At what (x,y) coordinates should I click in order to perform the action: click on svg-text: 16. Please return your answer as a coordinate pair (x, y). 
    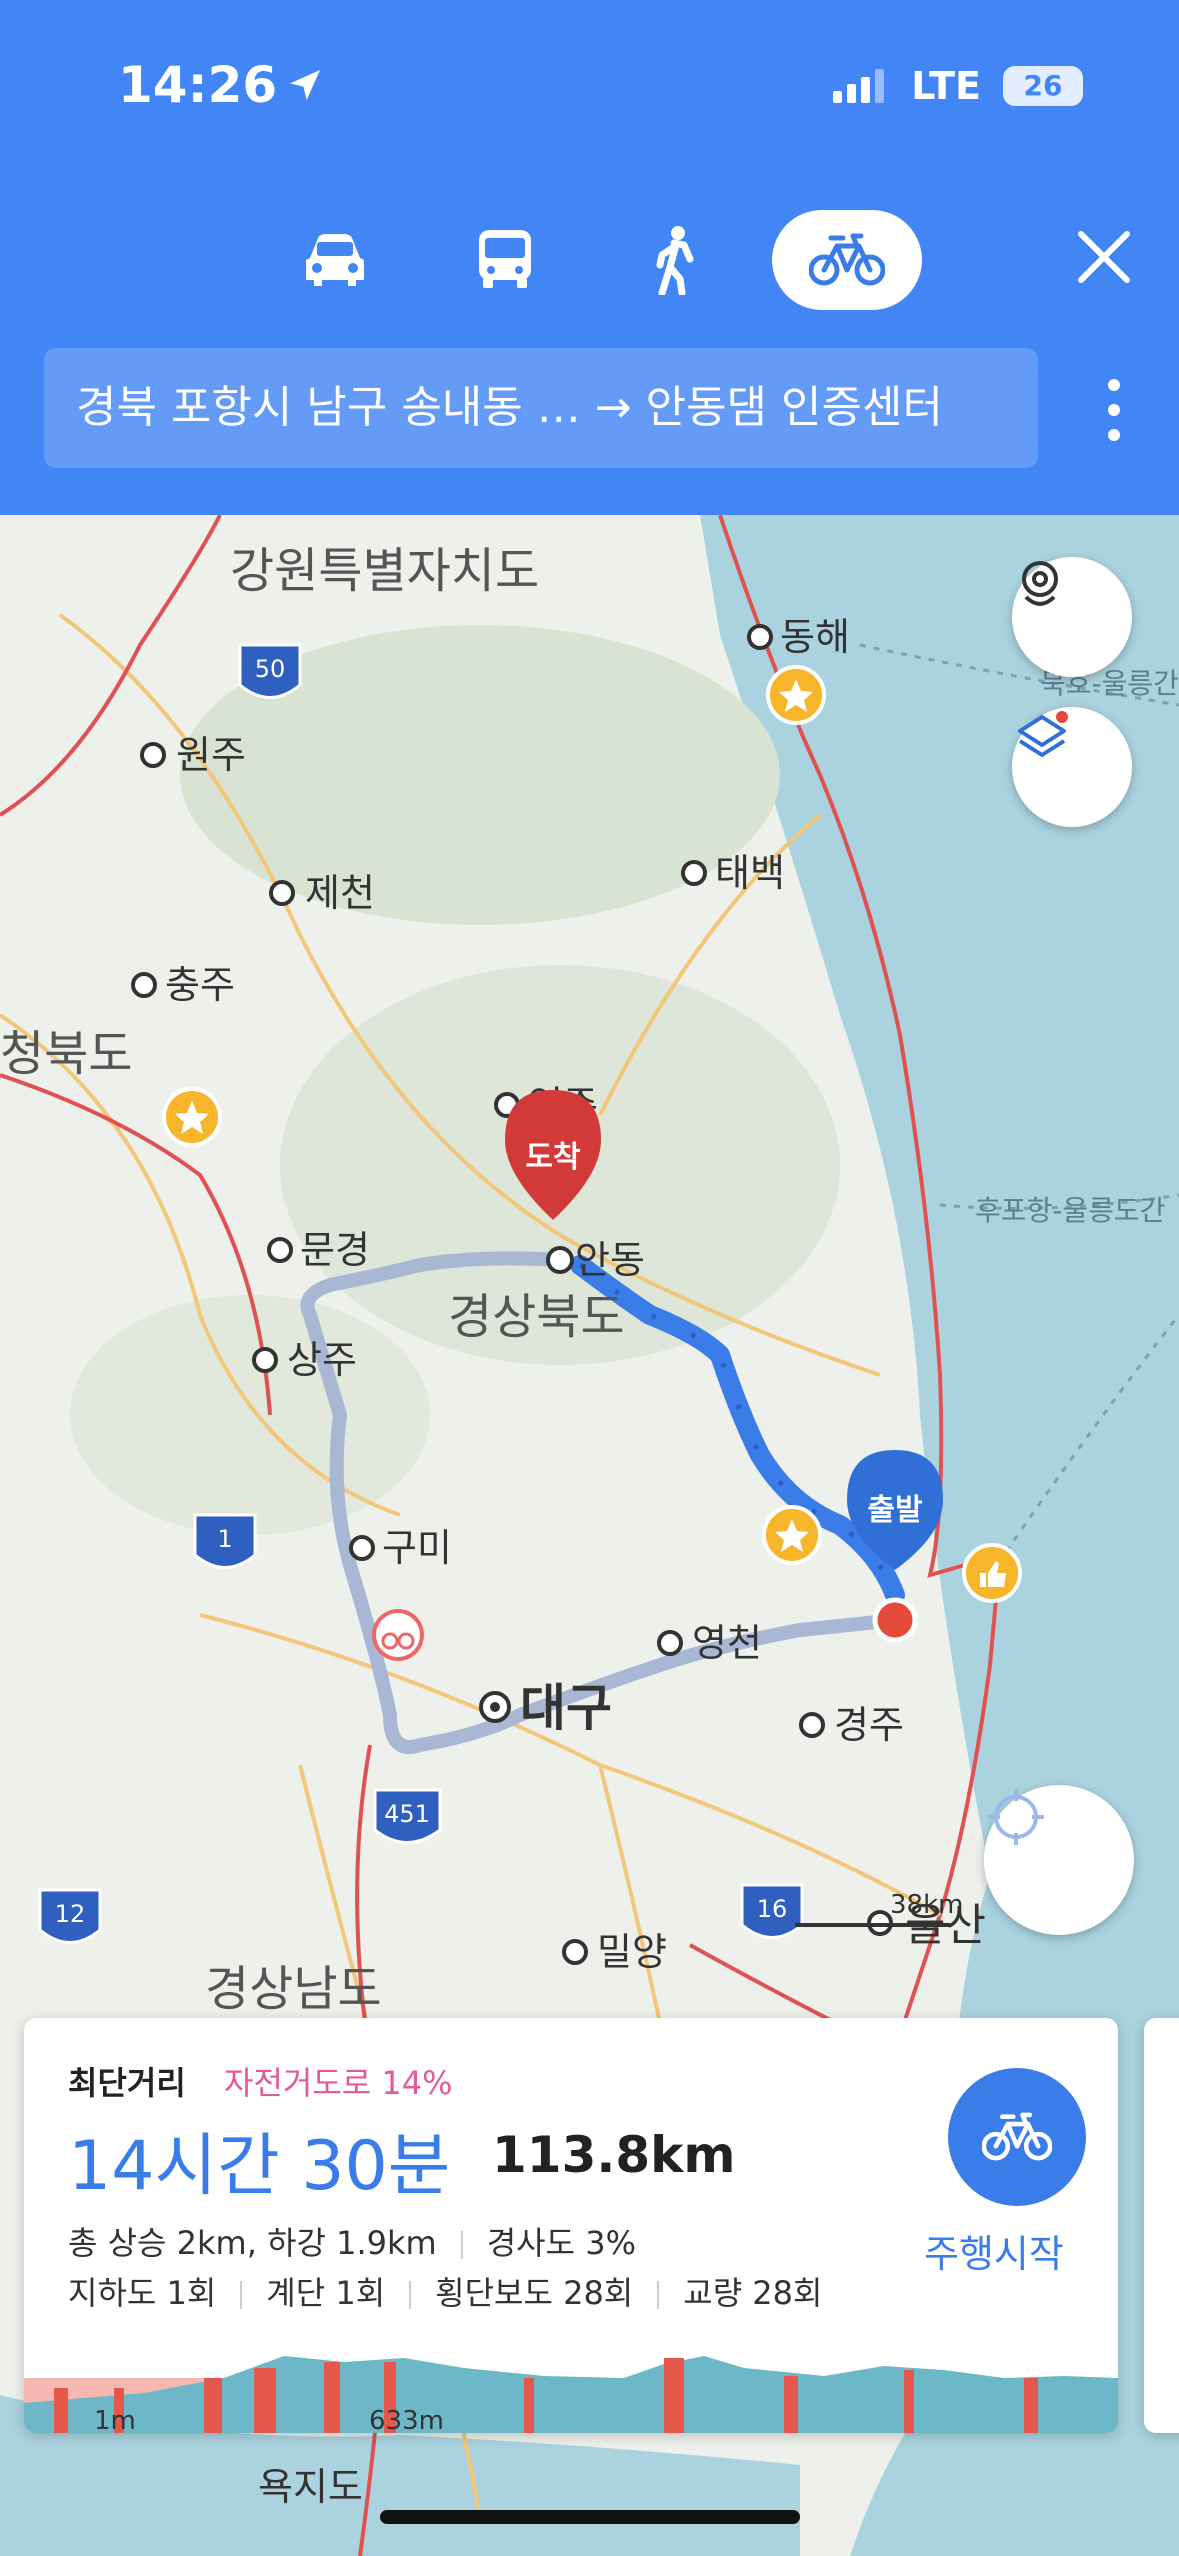
    Looking at the image, I should click on (772, 1909).